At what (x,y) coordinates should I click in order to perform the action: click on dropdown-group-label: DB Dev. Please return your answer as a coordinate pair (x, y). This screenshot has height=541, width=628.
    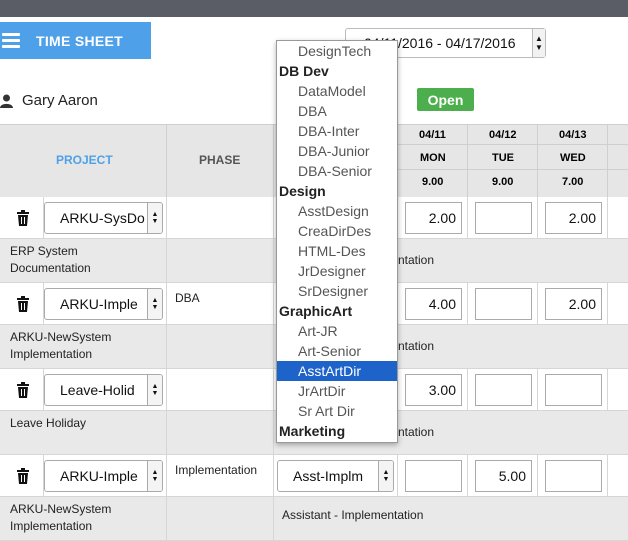
    Looking at the image, I should click on (304, 71).